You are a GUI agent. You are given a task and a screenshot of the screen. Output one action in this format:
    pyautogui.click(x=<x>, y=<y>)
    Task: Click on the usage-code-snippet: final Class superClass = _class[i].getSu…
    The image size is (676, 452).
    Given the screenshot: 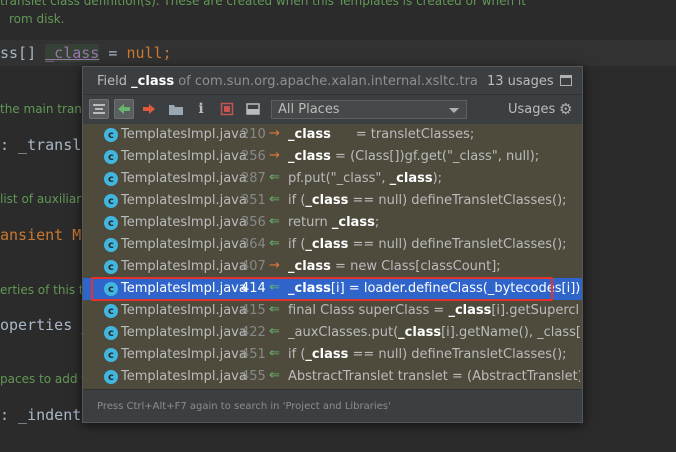 What is the action you would take?
    pyautogui.click(x=434, y=310)
    